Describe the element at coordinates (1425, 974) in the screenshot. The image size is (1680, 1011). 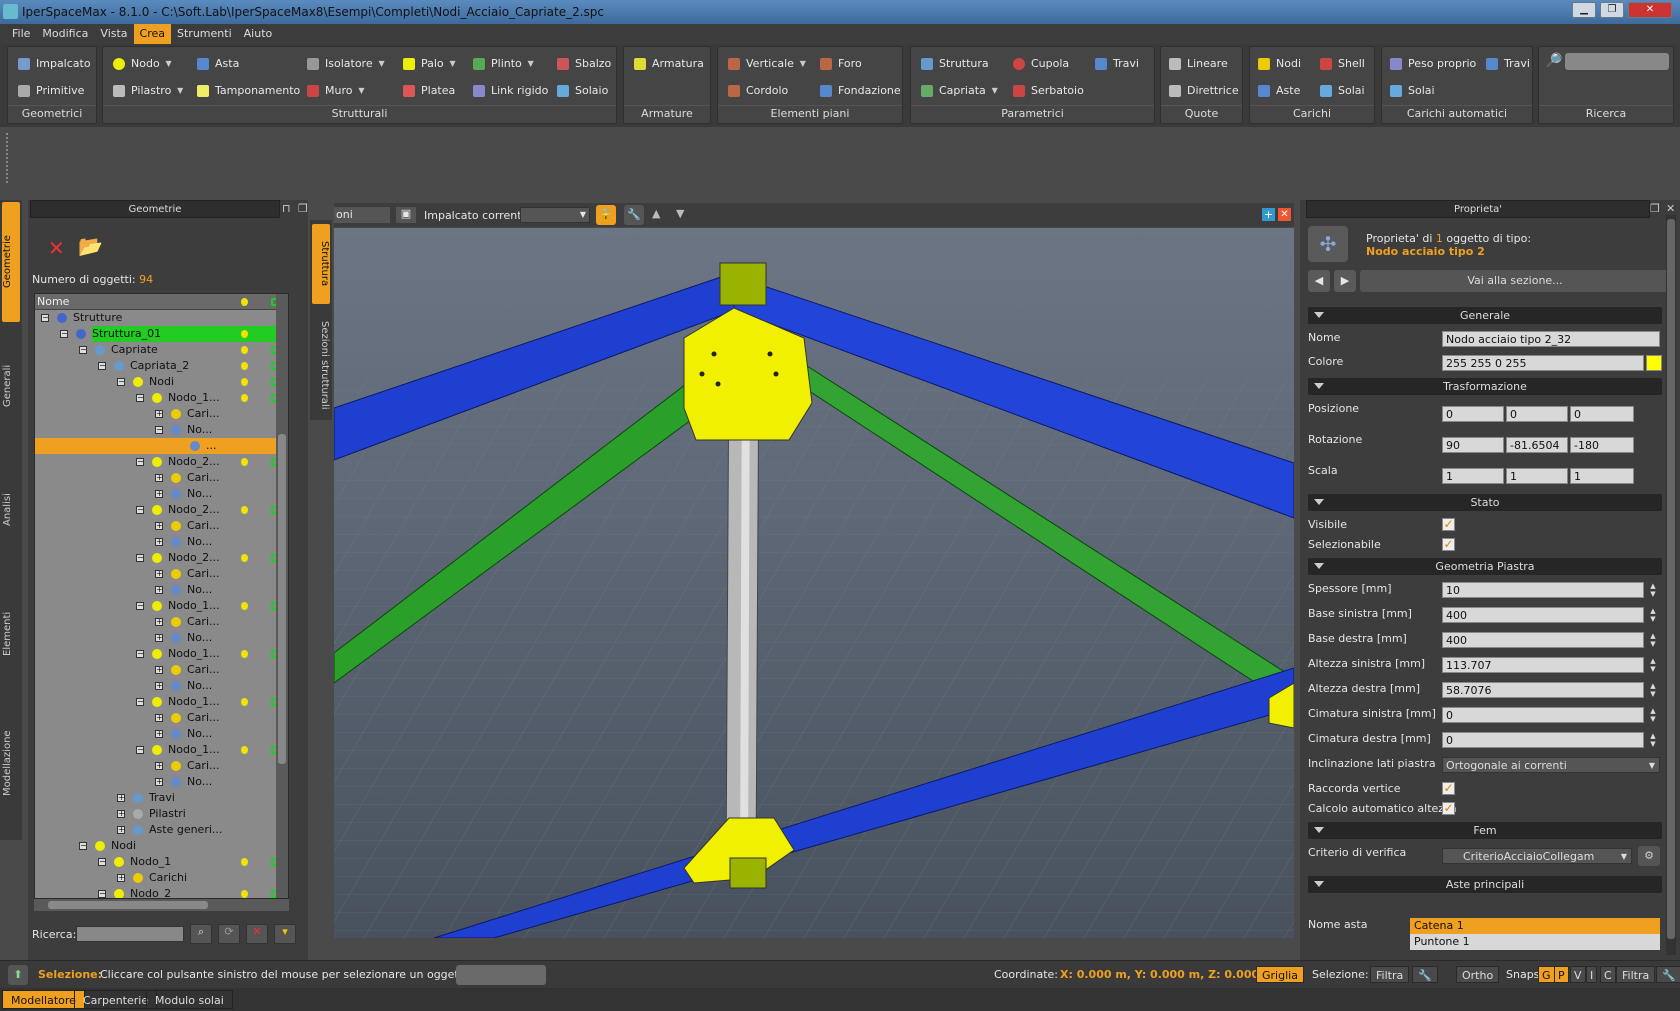
I see `status-wrench-icon: 🔧` at that location.